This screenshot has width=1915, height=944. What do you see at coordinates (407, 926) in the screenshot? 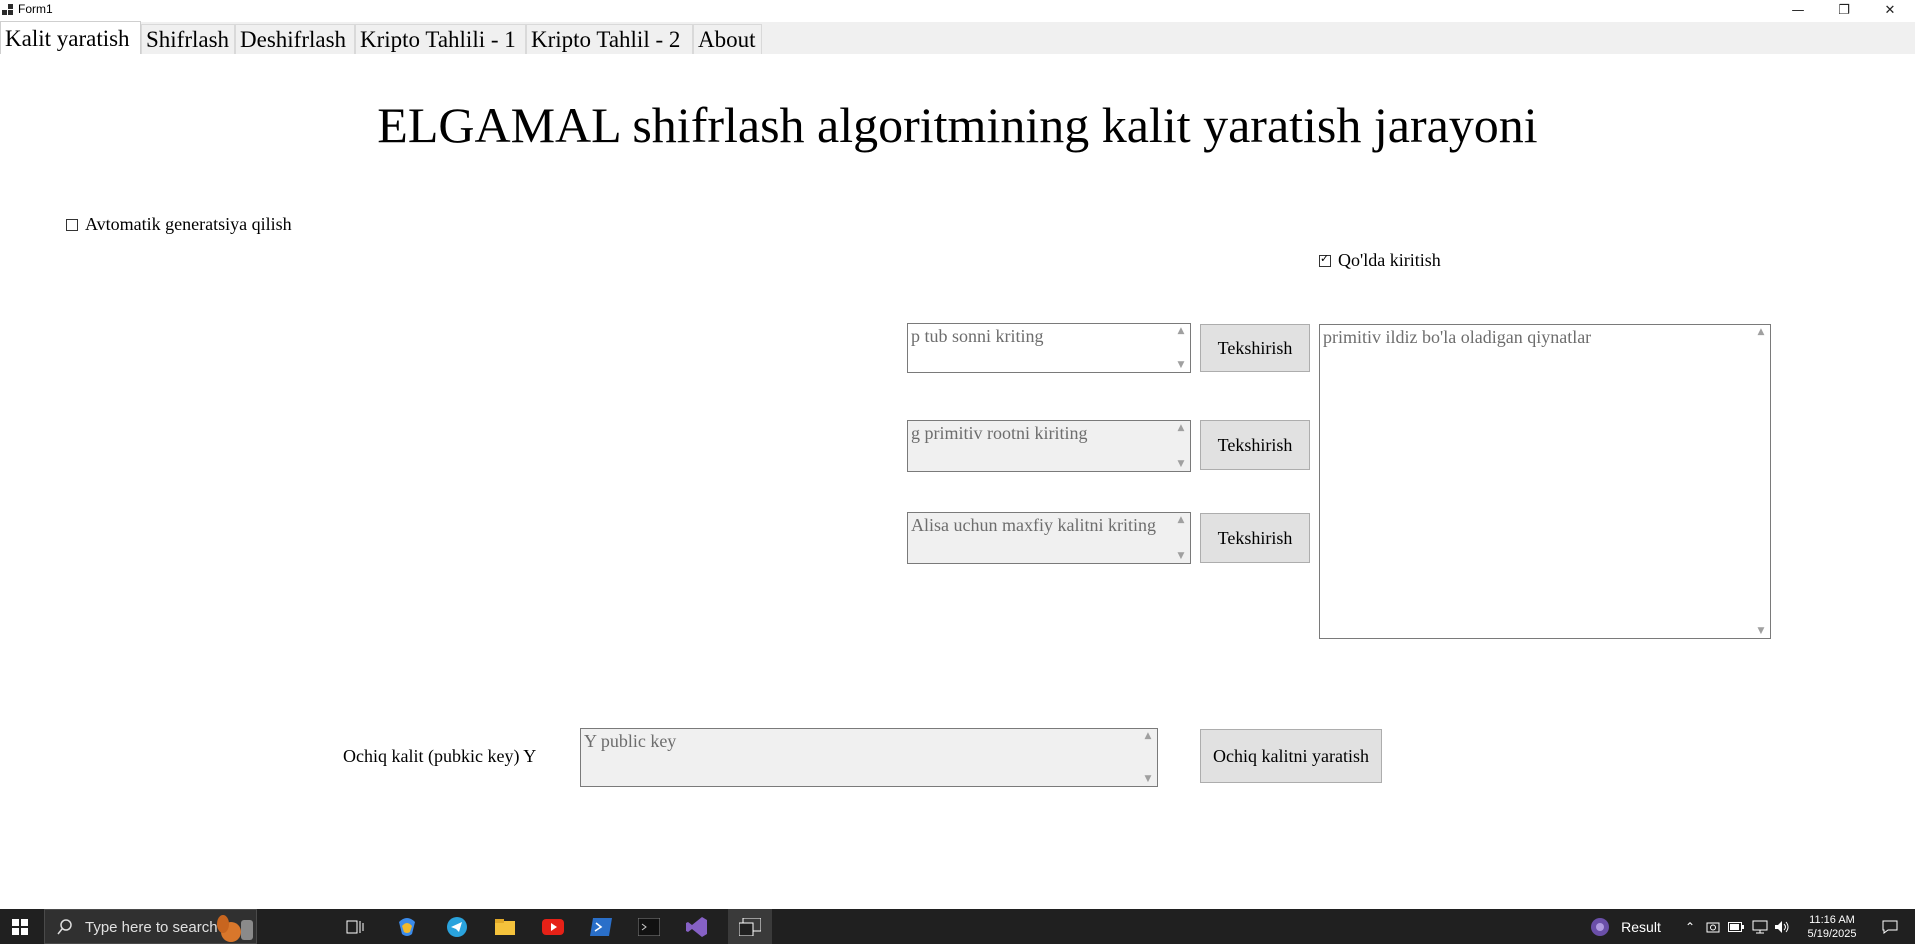
I see `copilot-icon` at bounding box center [407, 926].